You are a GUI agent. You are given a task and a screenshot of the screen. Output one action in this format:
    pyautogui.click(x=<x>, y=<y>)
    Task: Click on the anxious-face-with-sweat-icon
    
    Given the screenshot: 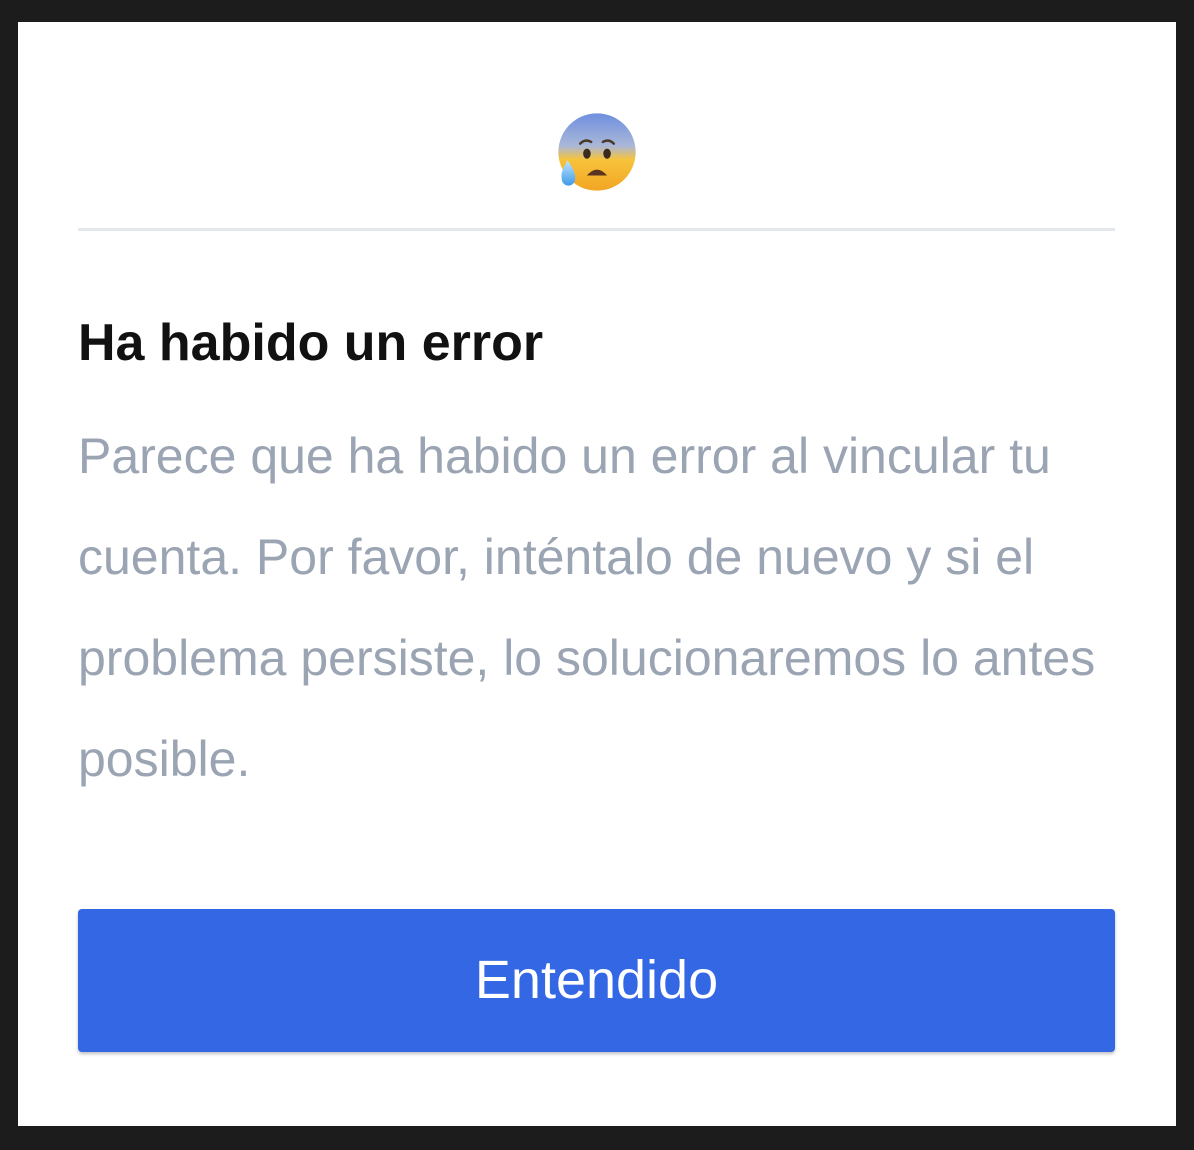 What is the action you would take?
    pyautogui.click(x=597, y=153)
    